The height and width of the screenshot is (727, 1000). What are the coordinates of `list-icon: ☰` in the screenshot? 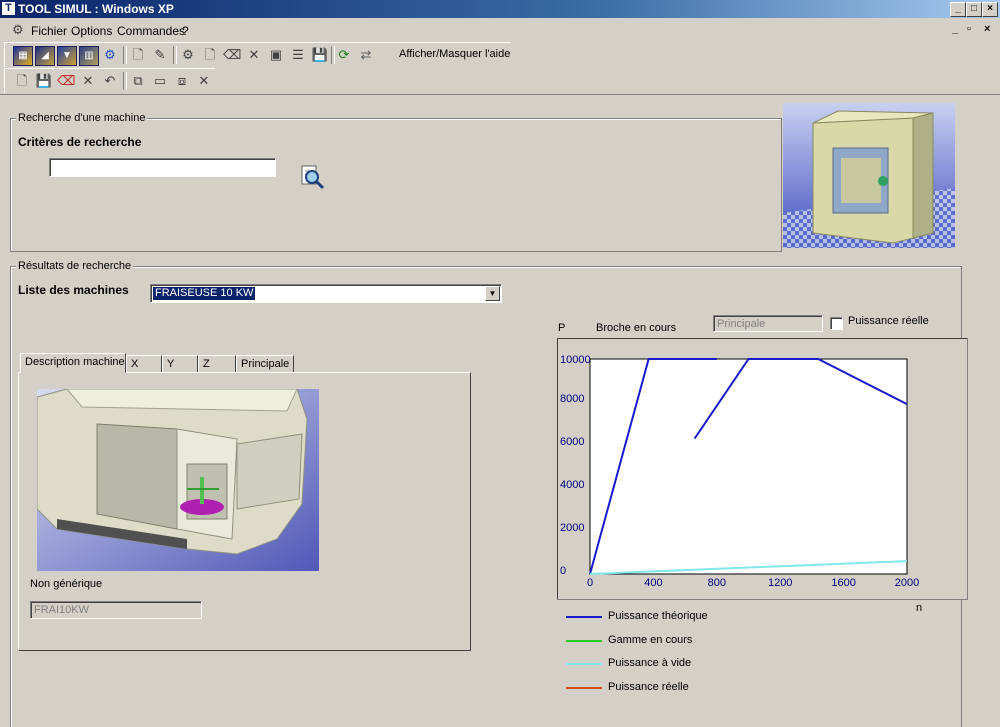 It's located at (298, 55).